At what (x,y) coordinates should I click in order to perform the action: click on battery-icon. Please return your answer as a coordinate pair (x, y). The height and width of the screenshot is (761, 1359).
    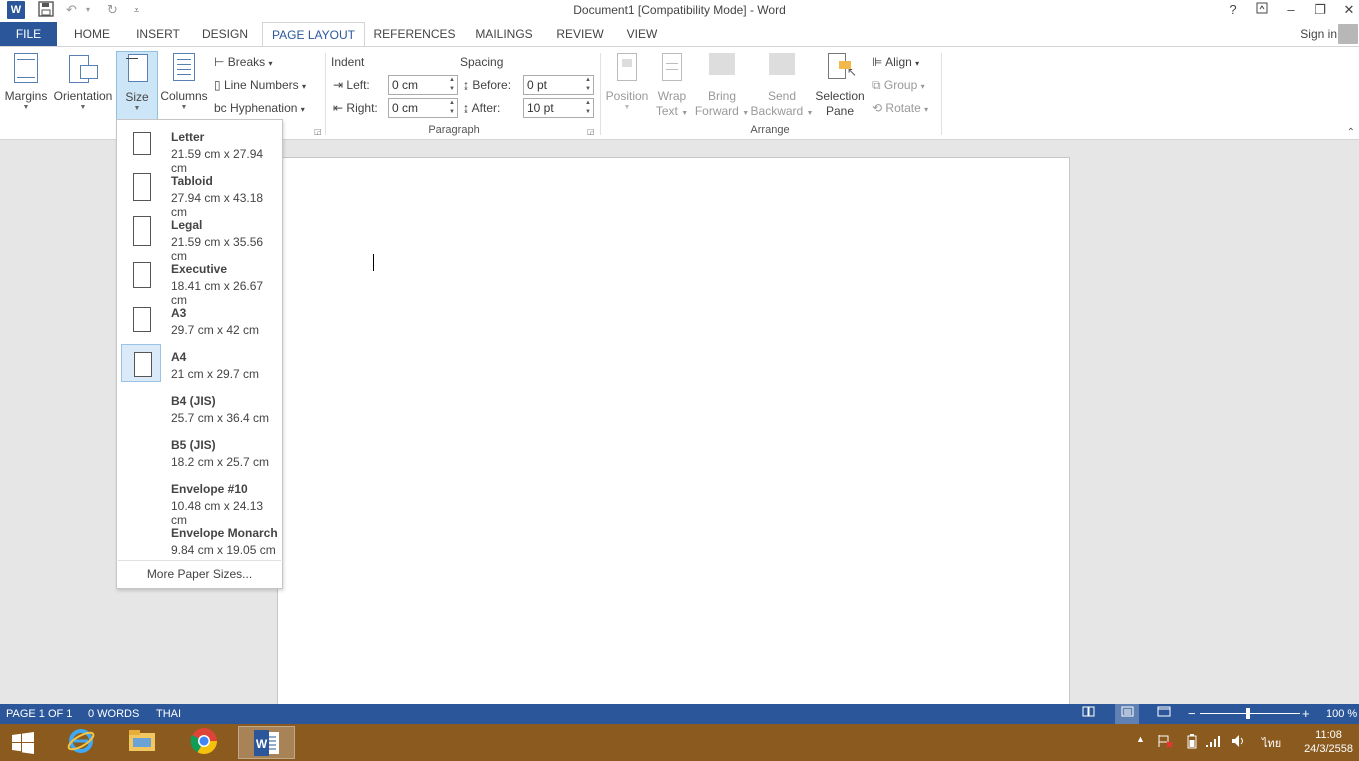
    Looking at the image, I should click on (1192, 743).